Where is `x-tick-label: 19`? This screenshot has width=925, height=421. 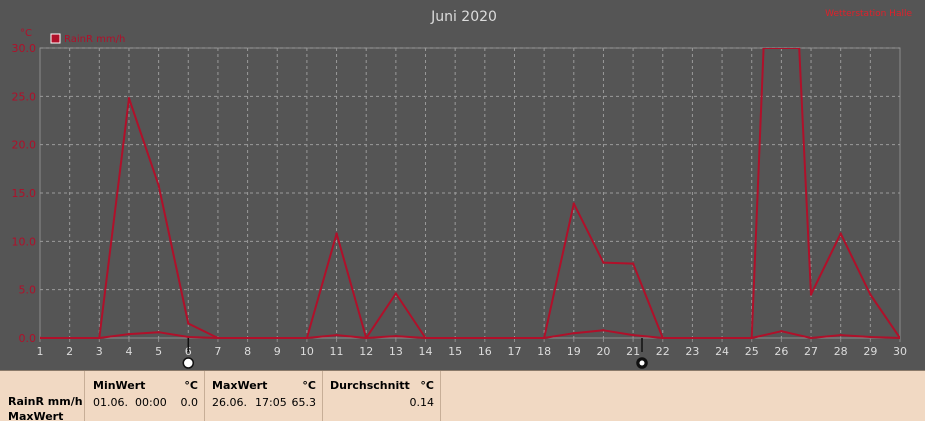 x-tick-label: 19 is located at coordinates (574, 351).